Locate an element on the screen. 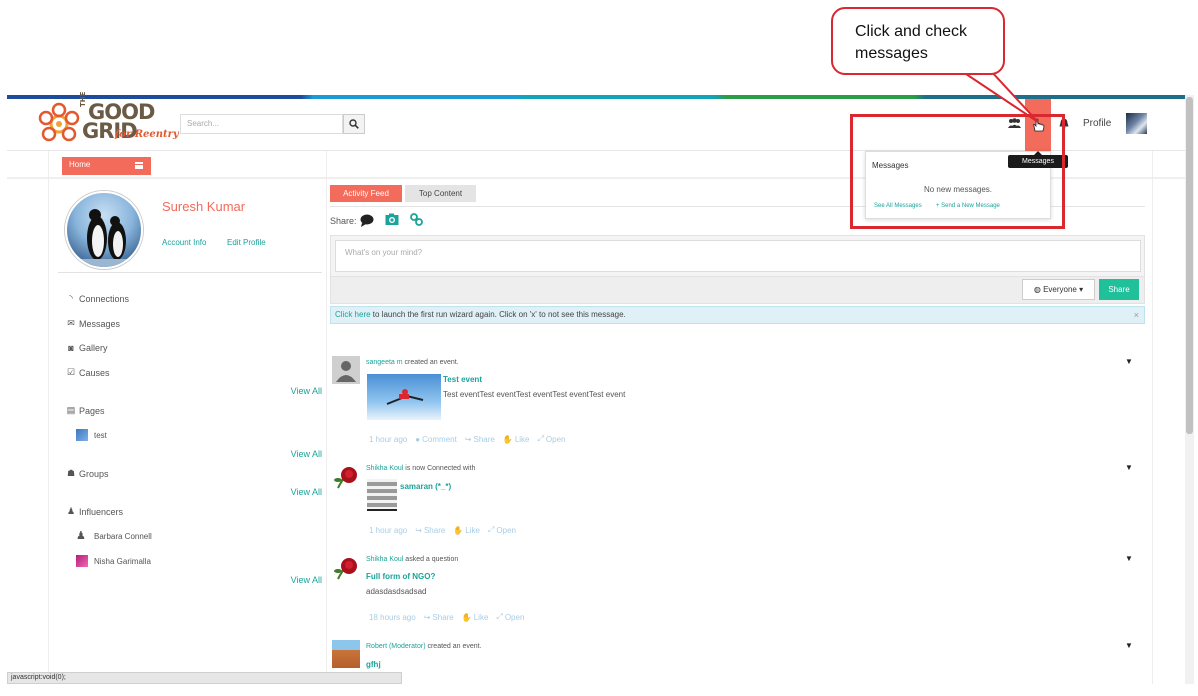 The width and height of the screenshot is (1198, 696). sidebar-label: Pages is located at coordinates (92, 410).